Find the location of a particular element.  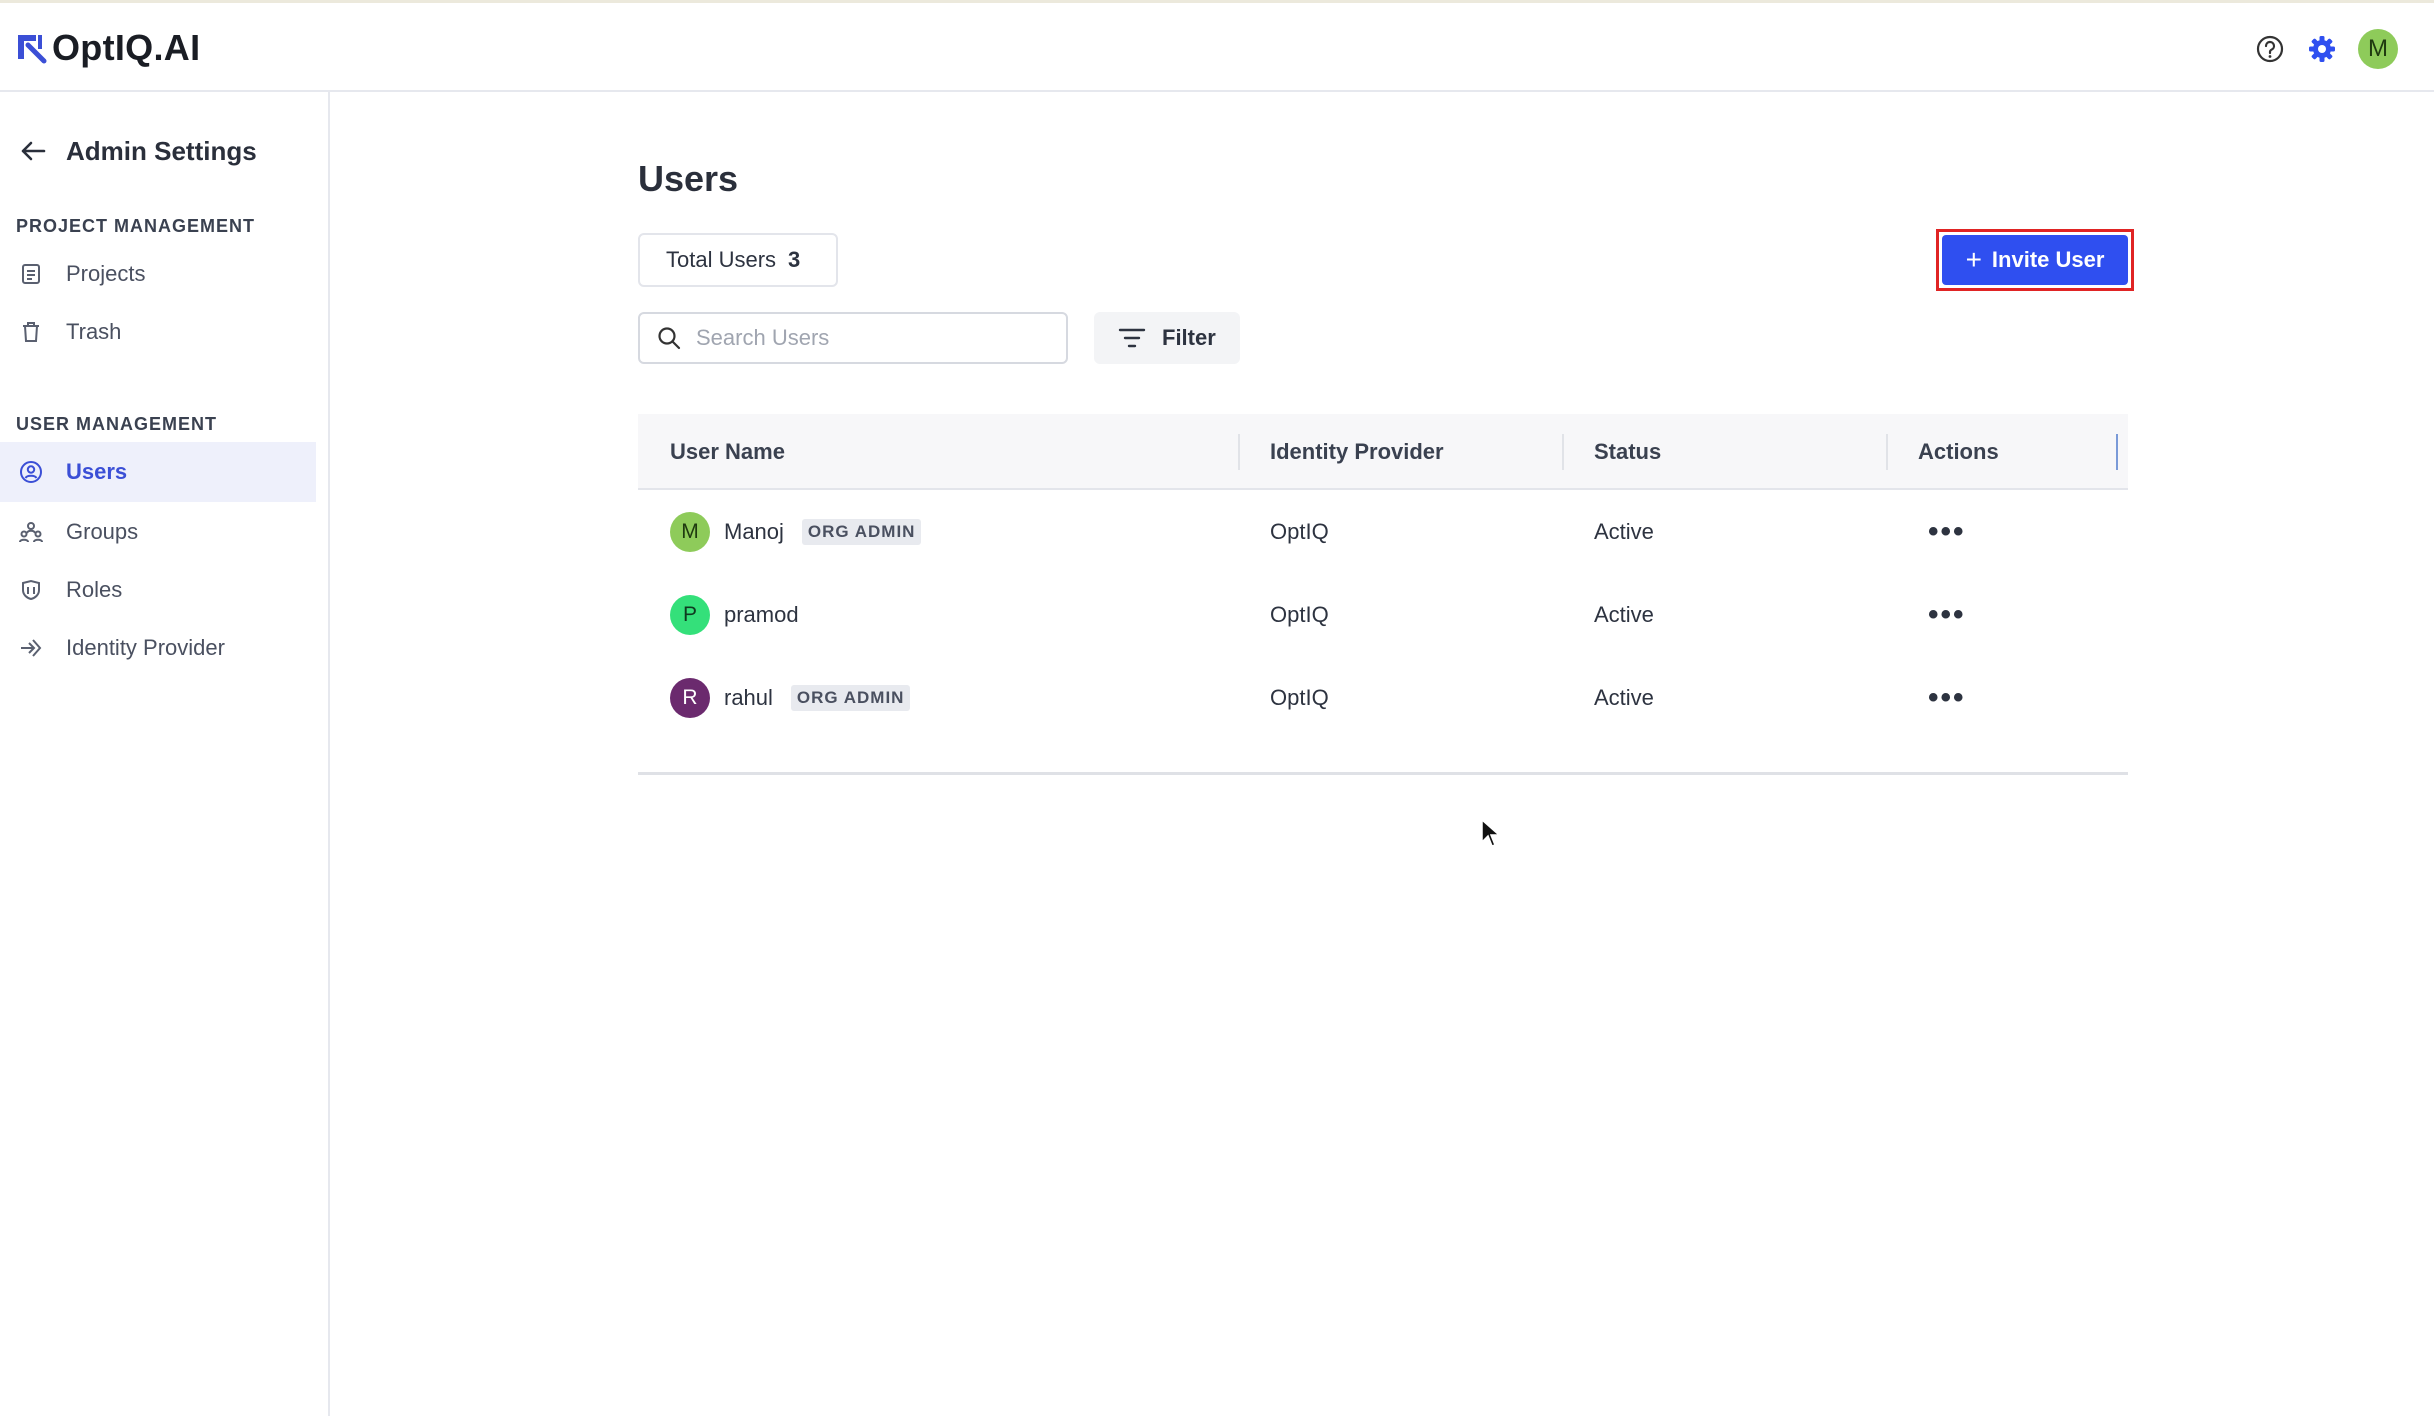

invite-user-button: + Invite User is located at coordinates (2035, 260).